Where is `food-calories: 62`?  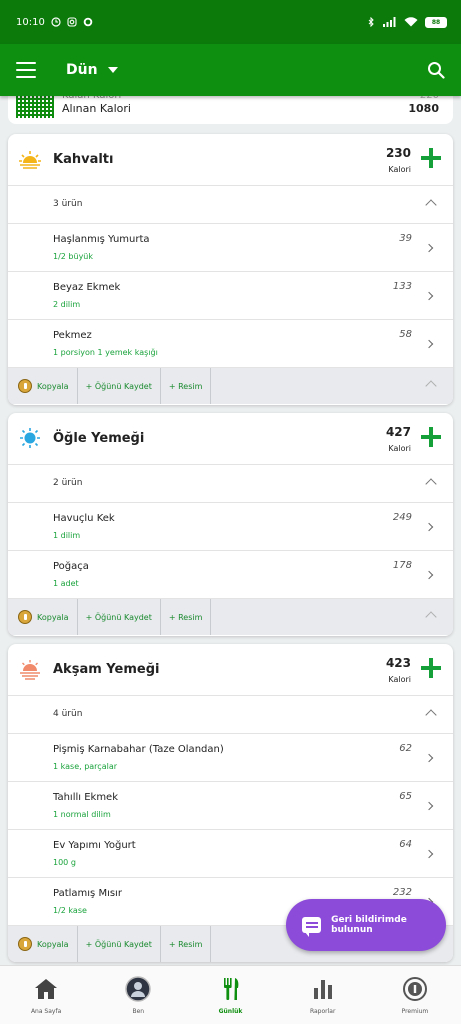
food-calories: 62 is located at coordinates (405, 748).